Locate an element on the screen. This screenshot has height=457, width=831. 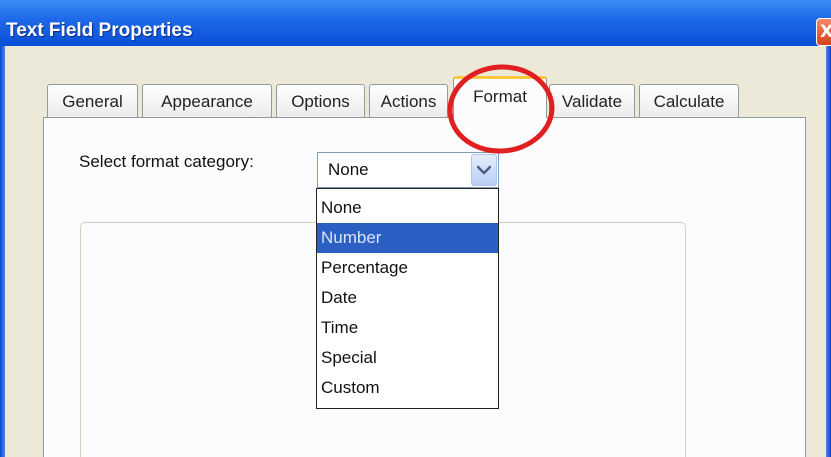
option-special: Special is located at coordinates (407, 358).